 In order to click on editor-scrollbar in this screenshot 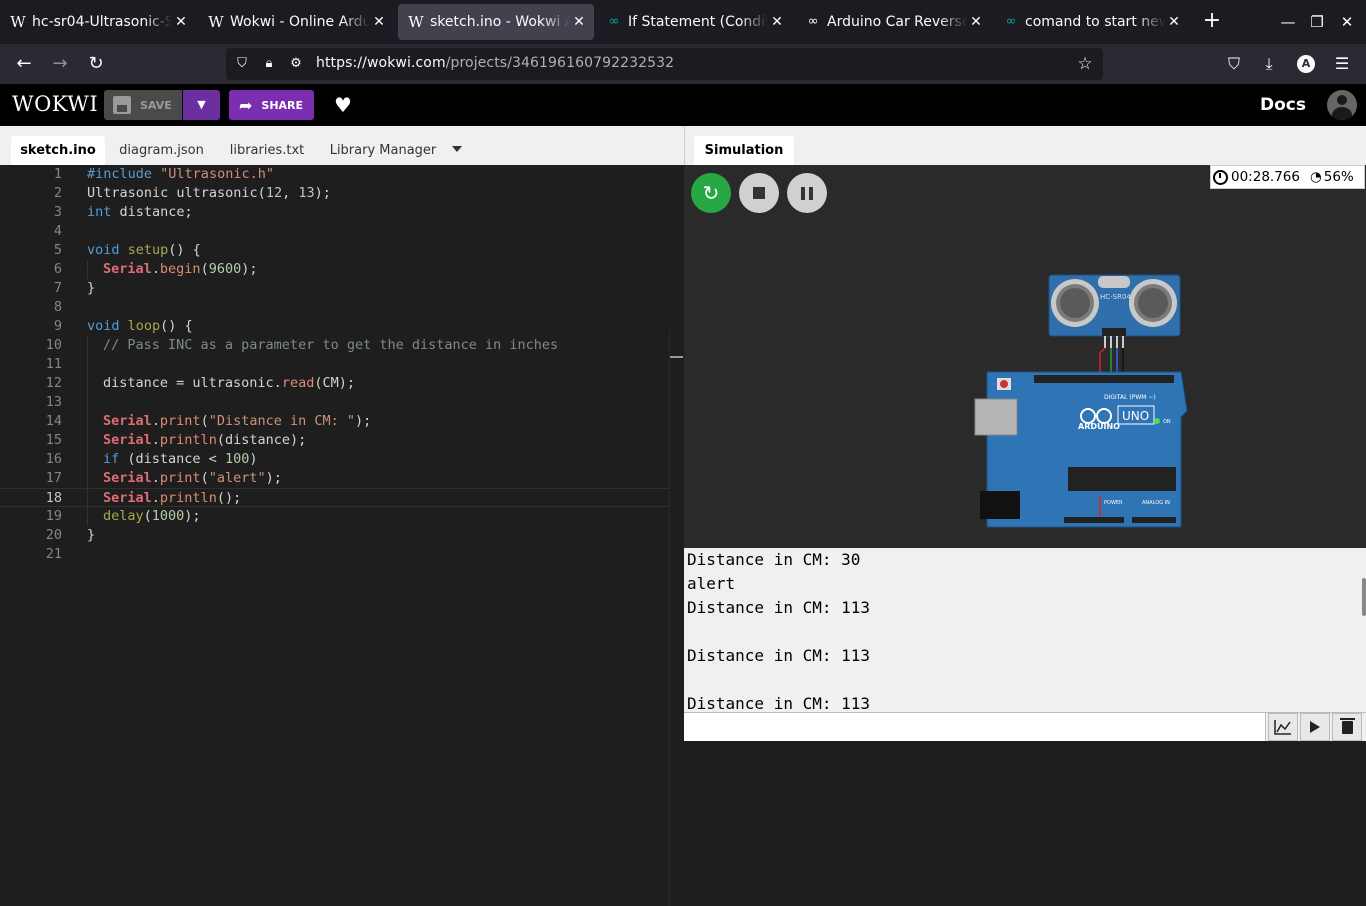, I will do `click(669, 618)`.